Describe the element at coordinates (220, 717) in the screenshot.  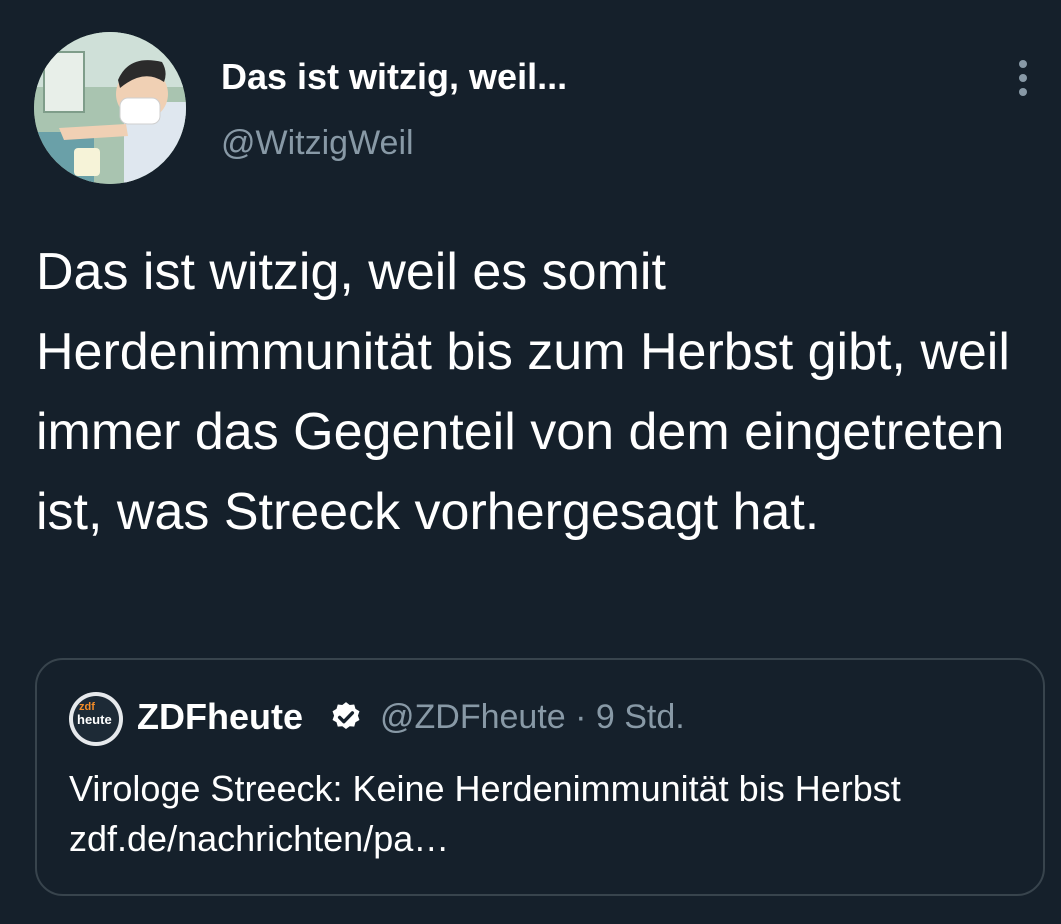
I see `quoted-display-name: ZDFheute` at that location.